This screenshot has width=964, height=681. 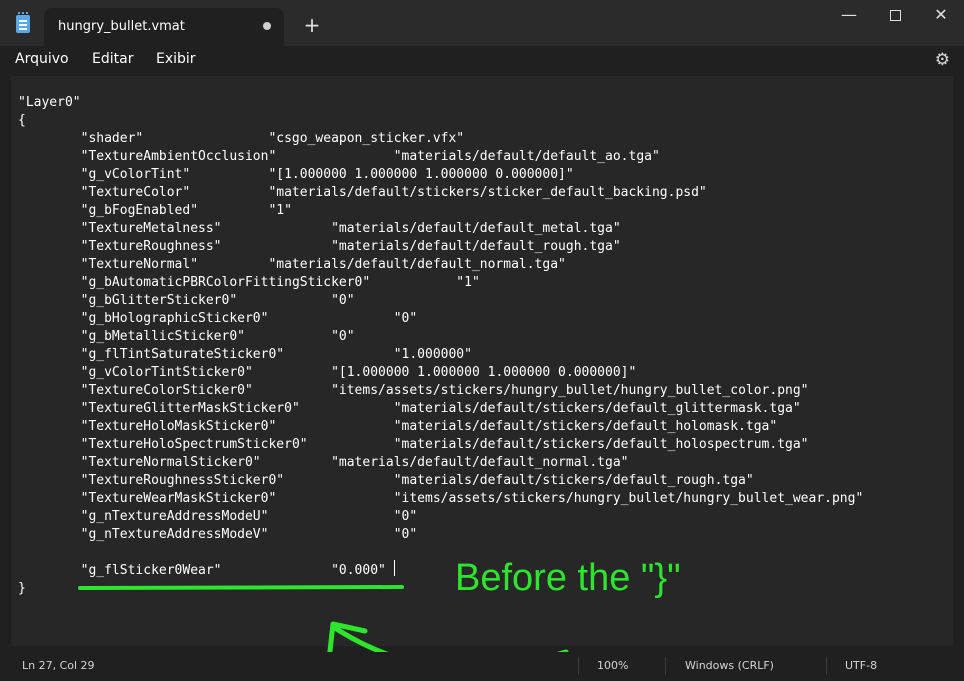 I want to click on line-ending: Windows (CRLF), so click(x=729, y=665).